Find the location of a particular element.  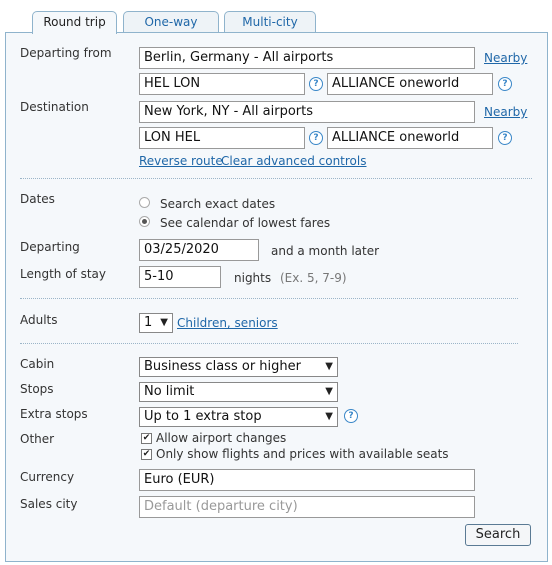

destination-input: New York, NY - All airports is located at coordinates (307, 112).